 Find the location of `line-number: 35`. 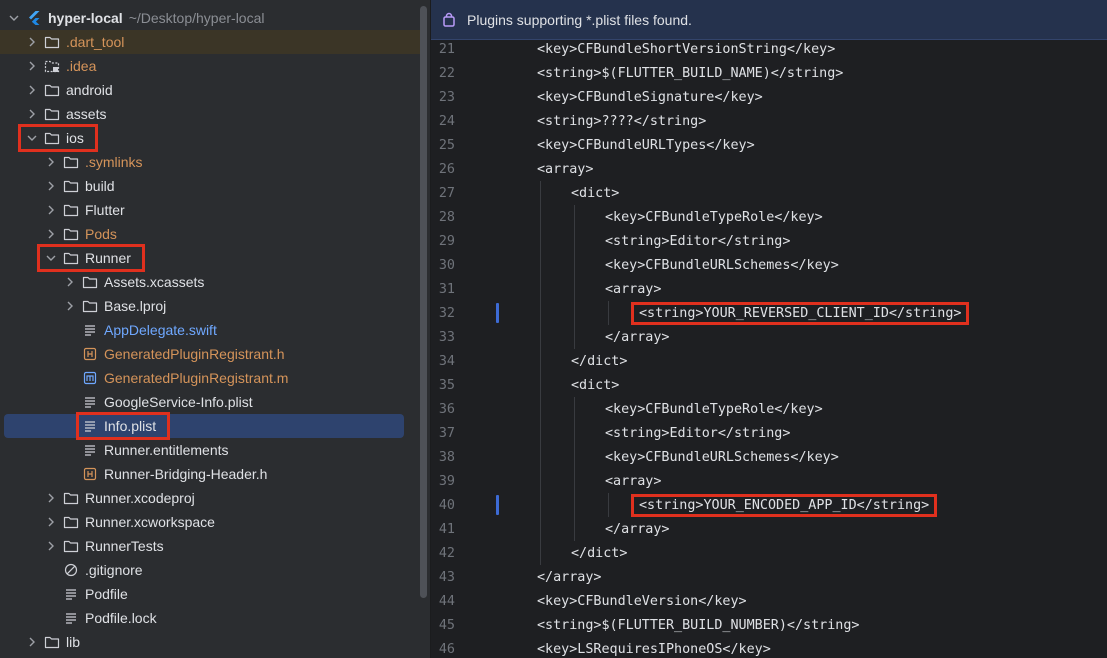

line-number: 35 is located at coordinates (446, 385).